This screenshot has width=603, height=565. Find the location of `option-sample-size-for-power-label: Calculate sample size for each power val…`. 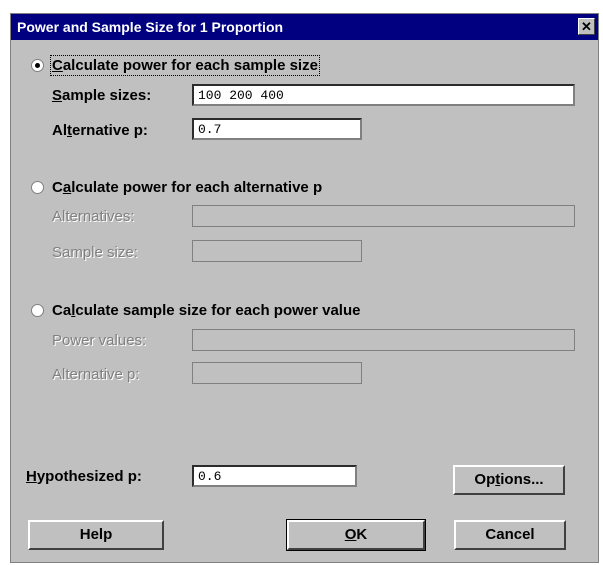

option-sample-size-for-power-label: Calculate sample size for each power val… is located at coordinates (206, 310).